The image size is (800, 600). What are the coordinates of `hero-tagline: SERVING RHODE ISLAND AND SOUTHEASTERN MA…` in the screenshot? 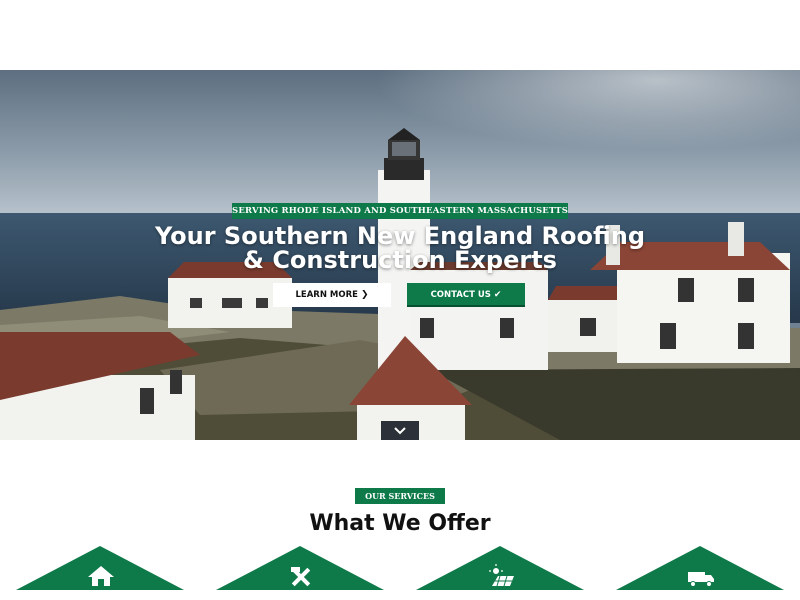 It's located at (400, 211).